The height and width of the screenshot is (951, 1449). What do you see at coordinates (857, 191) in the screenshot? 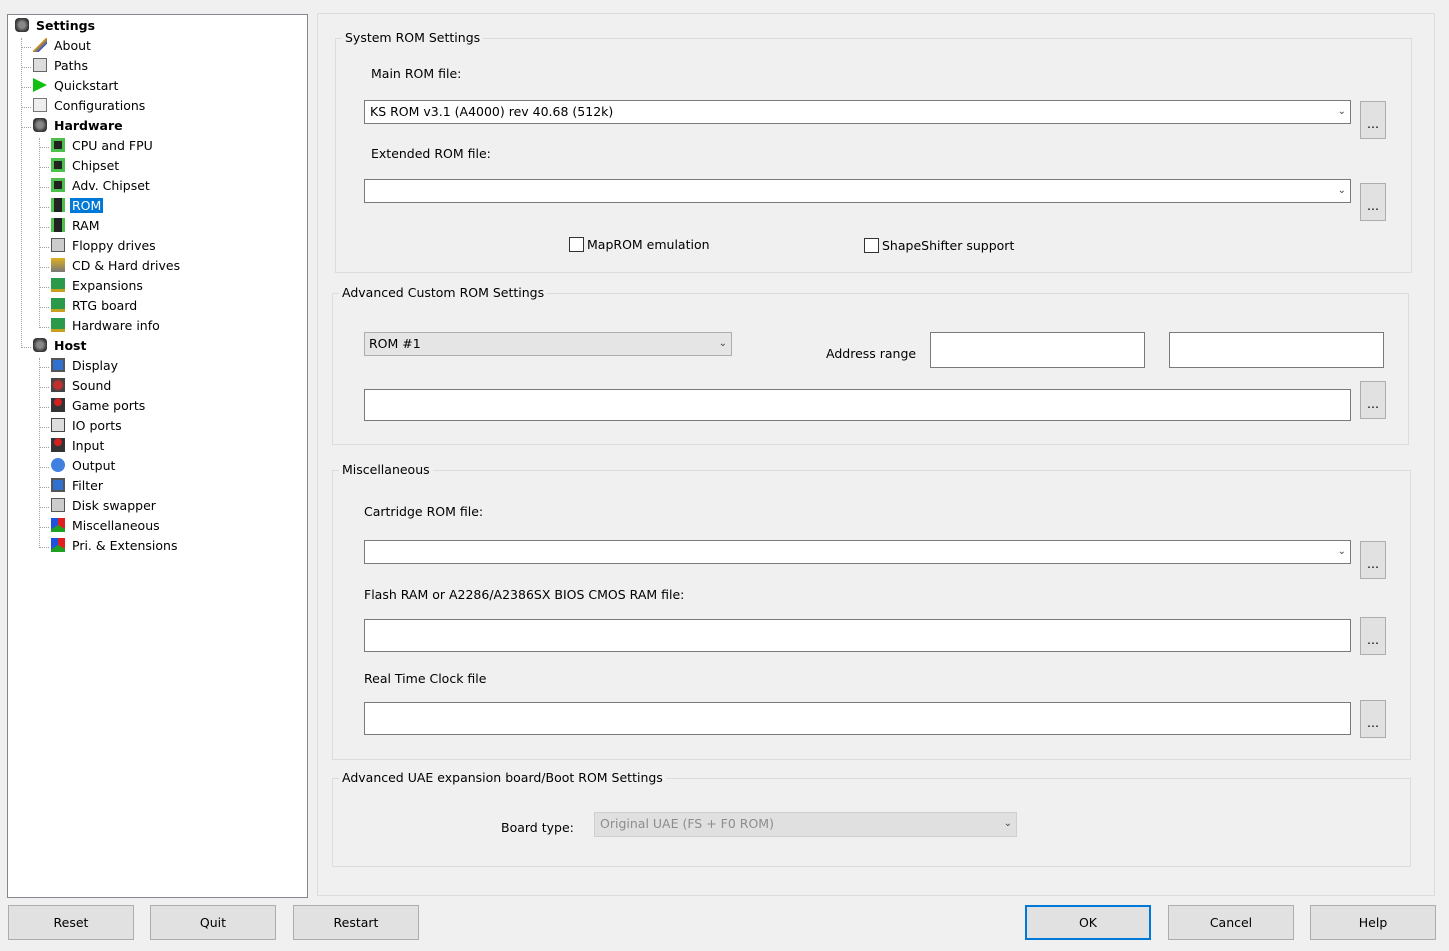
I see `extended-rom-combo: ⌄` at bounding box center [857, 191].